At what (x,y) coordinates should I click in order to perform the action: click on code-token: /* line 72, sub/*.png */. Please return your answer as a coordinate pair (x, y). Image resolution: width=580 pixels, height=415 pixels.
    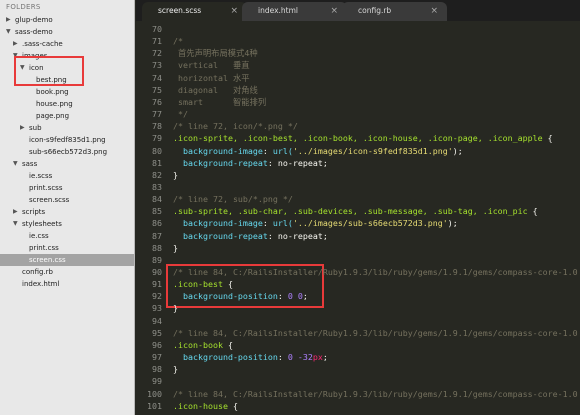
    Looking at the image, I should click on (233, 199).